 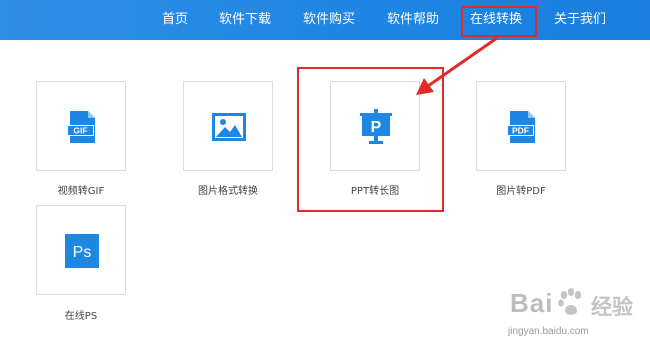 What do you see at coordinates (548, 331) in the screenshot?
I see `watermark-url: jingyan.baidu.com` at bounding box center [548, 331].